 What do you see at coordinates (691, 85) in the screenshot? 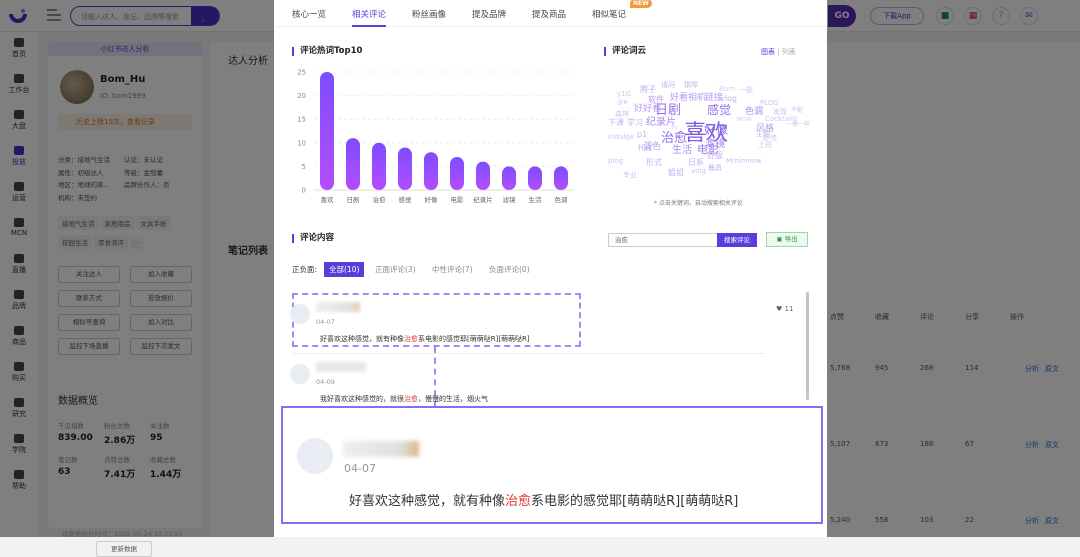
I see `cloud-word: 钢琴` at bounding box center [691, 85].